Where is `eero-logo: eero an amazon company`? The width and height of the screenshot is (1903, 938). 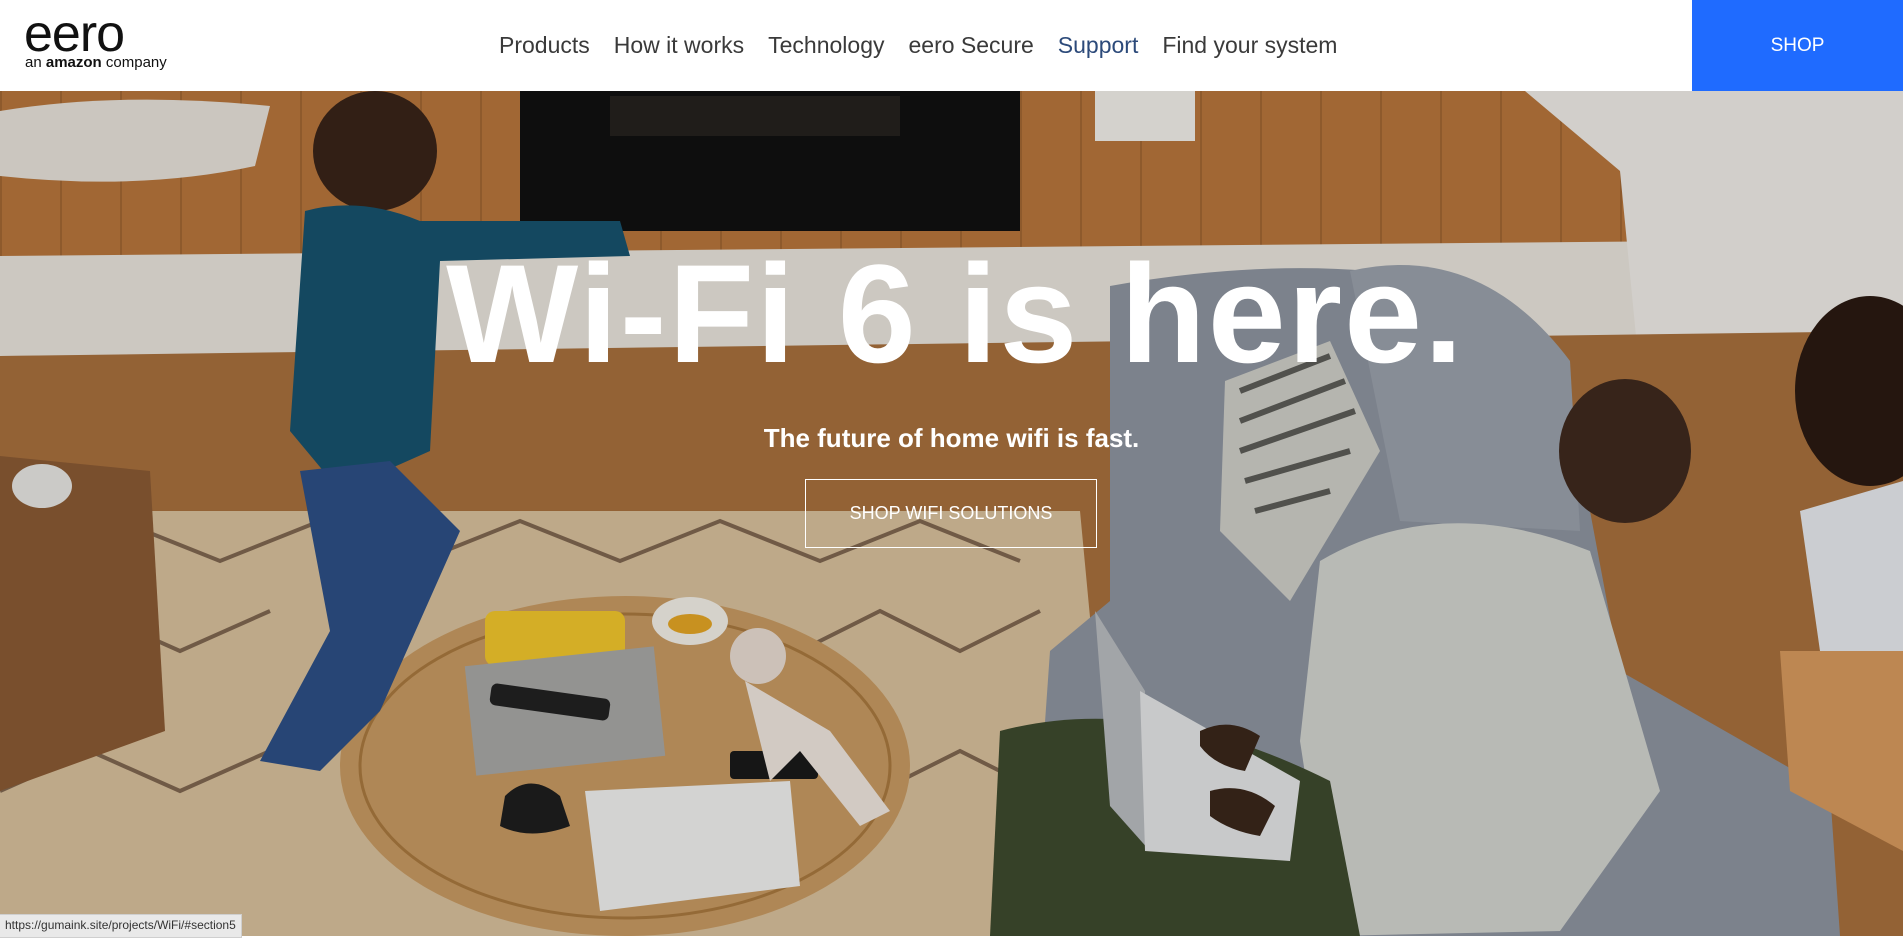 eero-logo: eero an amazon company is located at coordinates (95, 41).